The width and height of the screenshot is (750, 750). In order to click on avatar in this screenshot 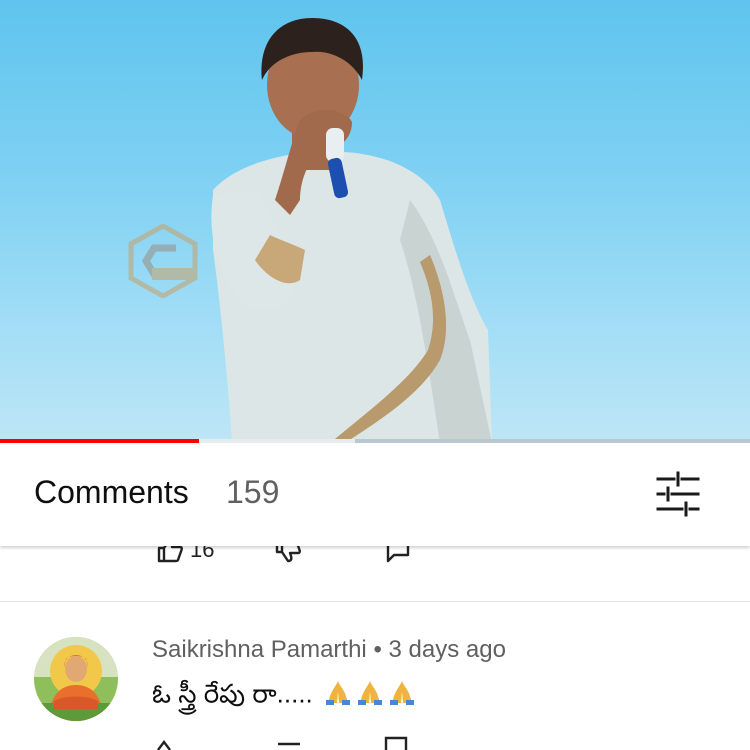, I will do `click(76, 679)`.